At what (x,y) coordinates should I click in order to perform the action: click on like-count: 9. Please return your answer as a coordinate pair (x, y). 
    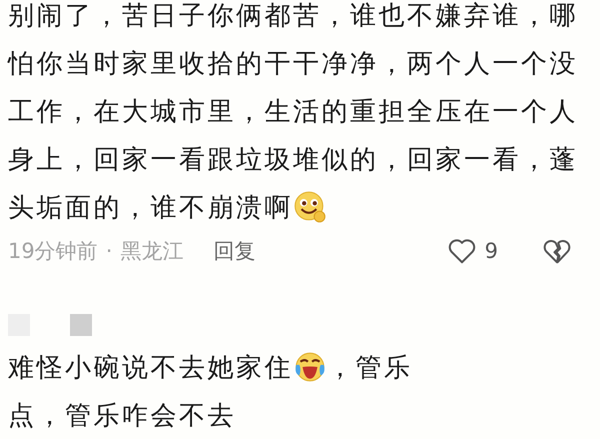
    Looking at the image, I should click on (491, 251).